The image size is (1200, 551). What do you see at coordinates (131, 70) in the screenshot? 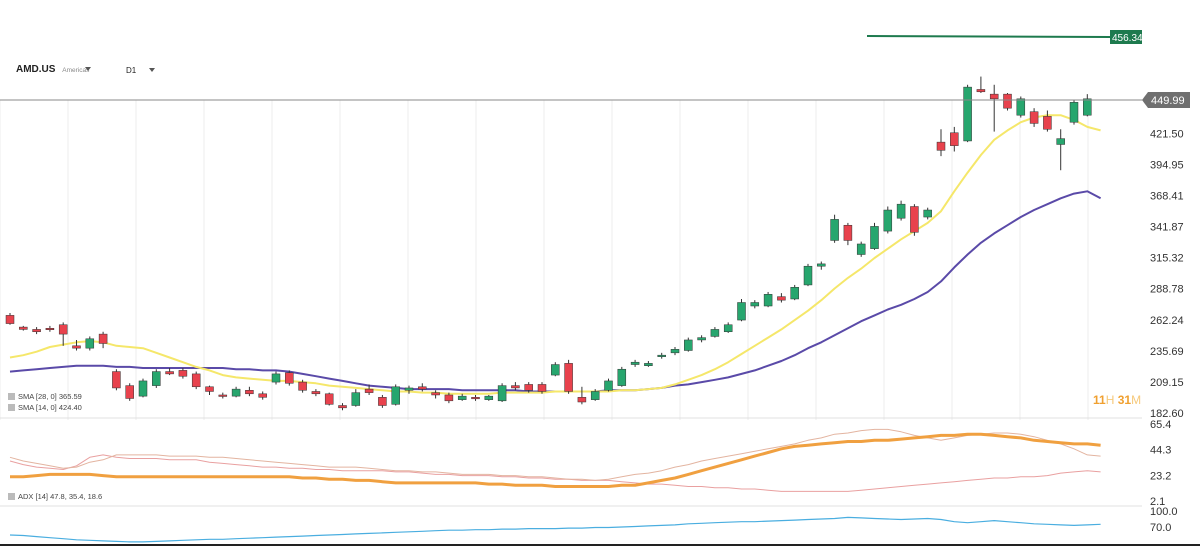
I see `timeframe-selector: D1` at bounding box center [131, 70].